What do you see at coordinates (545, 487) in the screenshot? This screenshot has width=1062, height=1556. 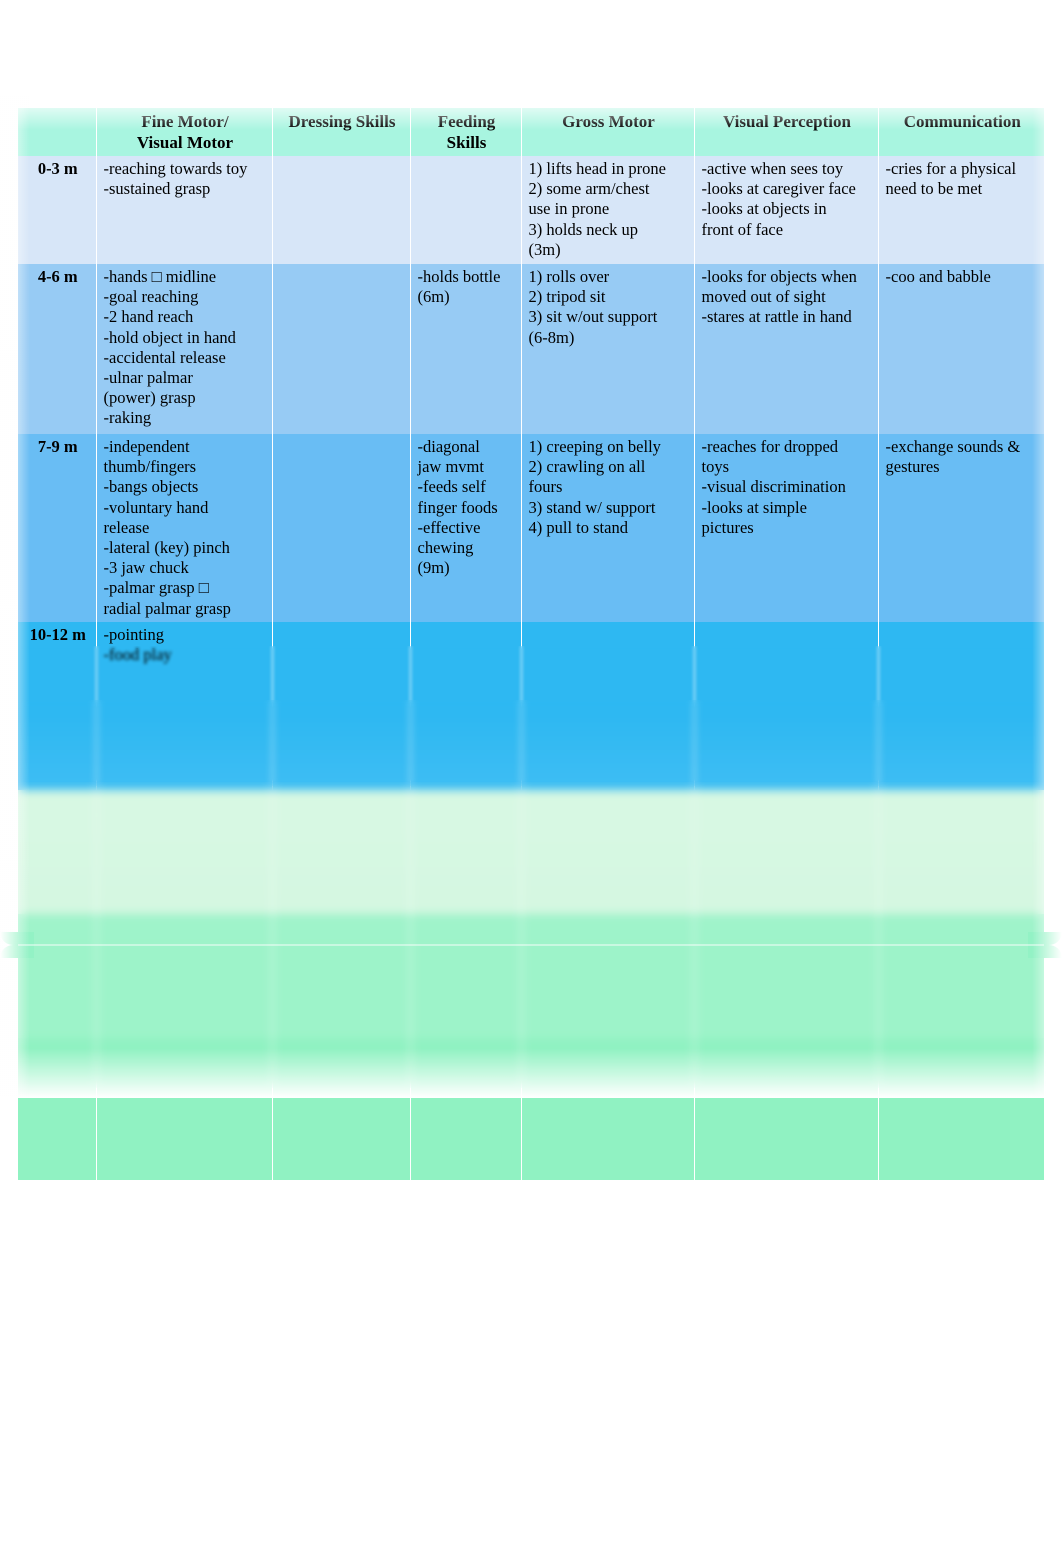 I see `cell-text-line: fours` at bounding box center [545, 487].